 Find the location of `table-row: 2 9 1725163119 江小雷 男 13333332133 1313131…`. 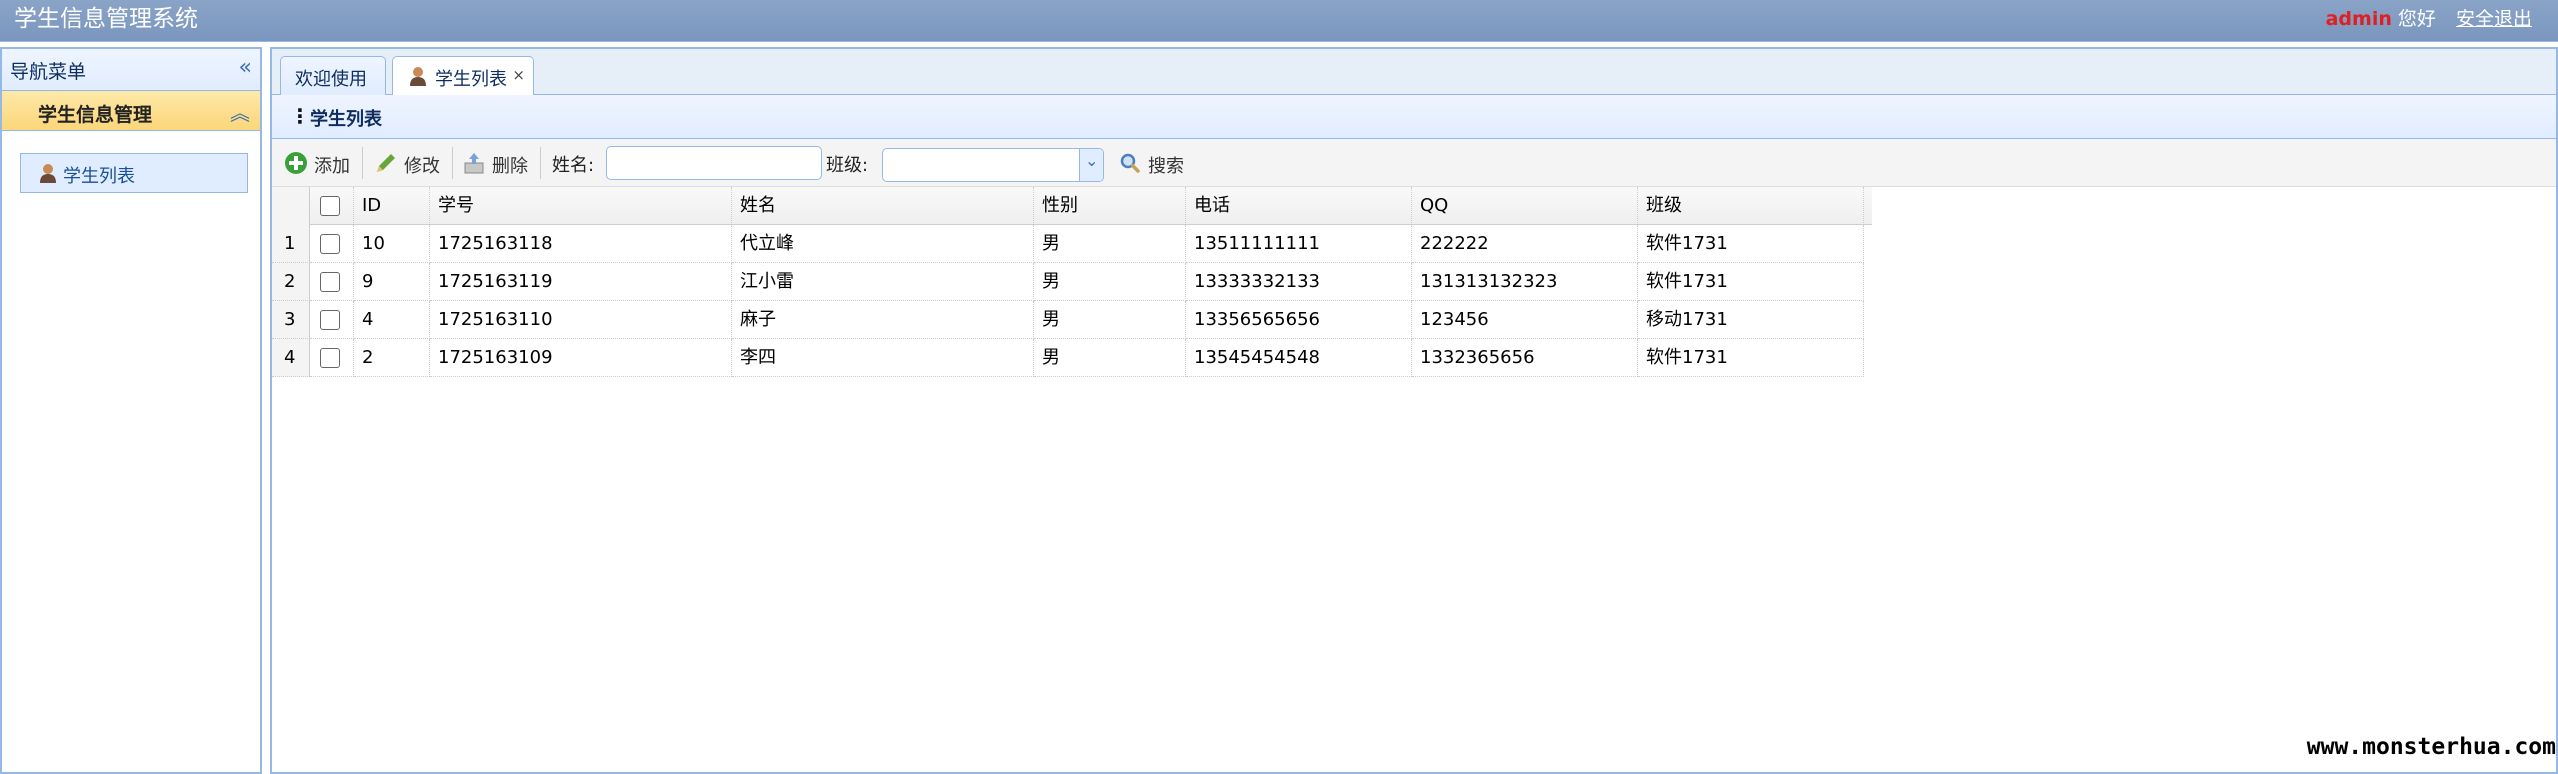

table-row: 2 9 1725163119 江小雷 男 13333332133 1313131… is located at coordinates (1072, 282).